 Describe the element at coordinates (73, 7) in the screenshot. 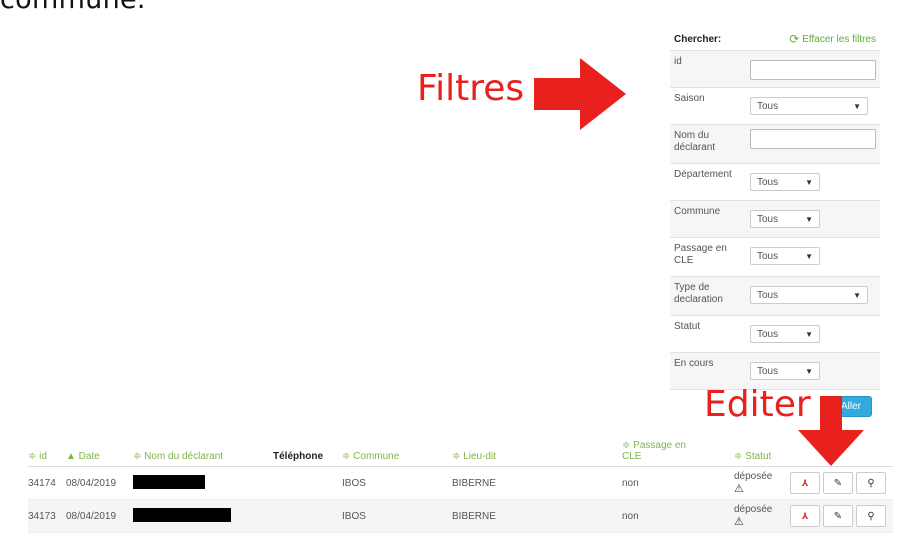

I see `page-heading-fragment: commune.` at that location.